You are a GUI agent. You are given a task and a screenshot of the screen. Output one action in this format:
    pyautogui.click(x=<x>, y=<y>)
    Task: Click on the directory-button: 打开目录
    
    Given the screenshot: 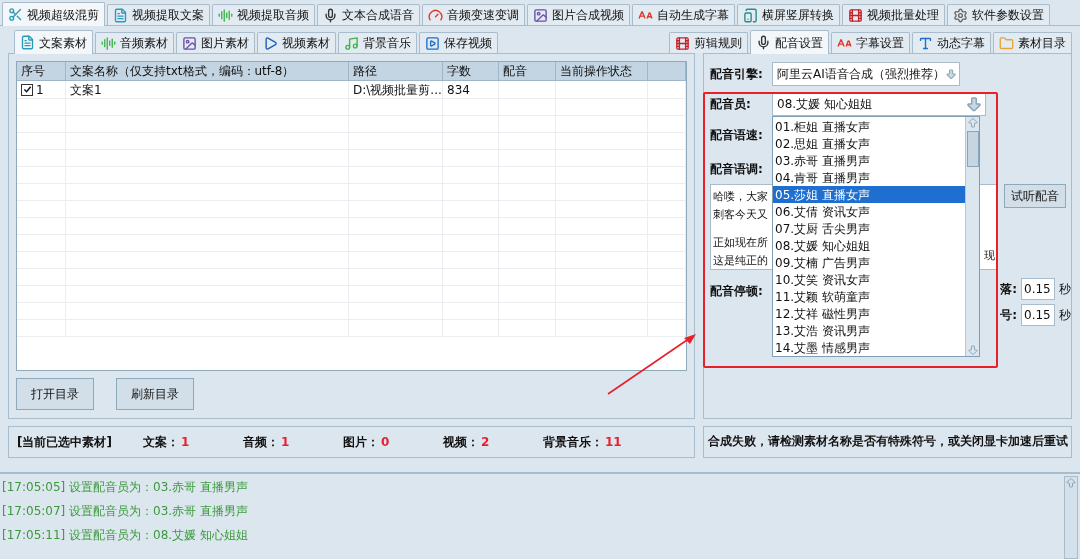 What is the action you would take?
    pyautogui.click(x=55, y=394)
    